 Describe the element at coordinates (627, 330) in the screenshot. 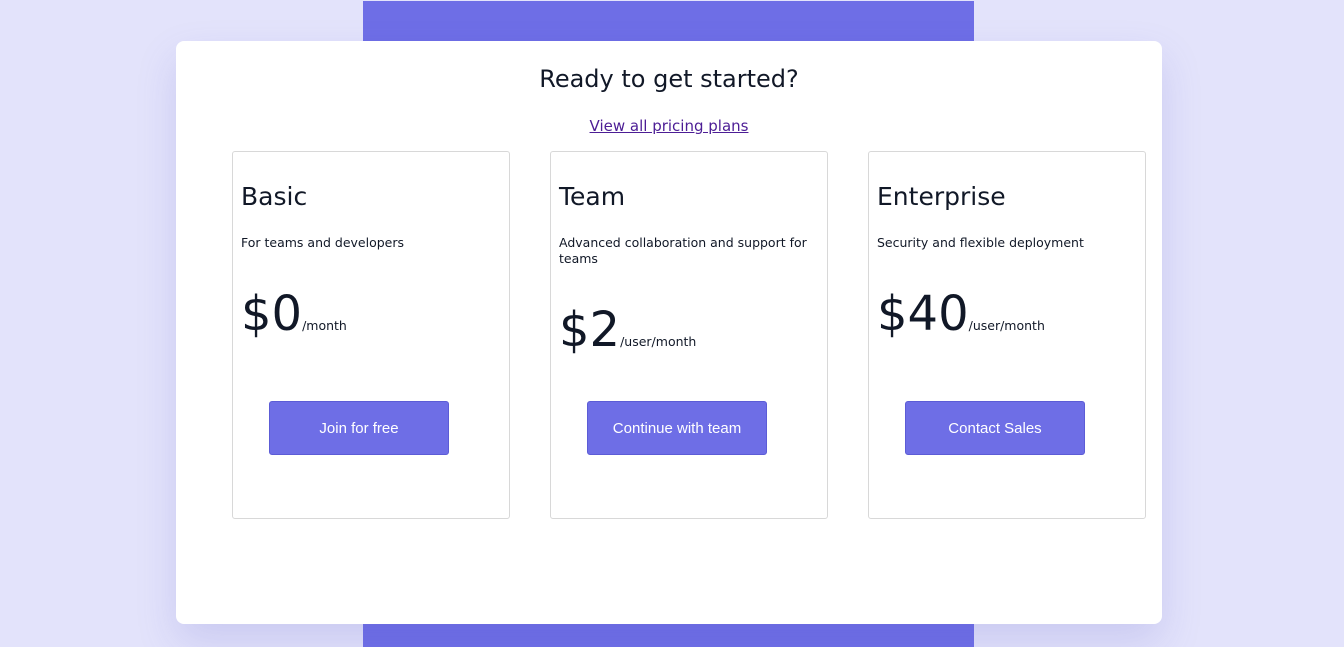

I see `plan-price: $2 /user/month` at that location.